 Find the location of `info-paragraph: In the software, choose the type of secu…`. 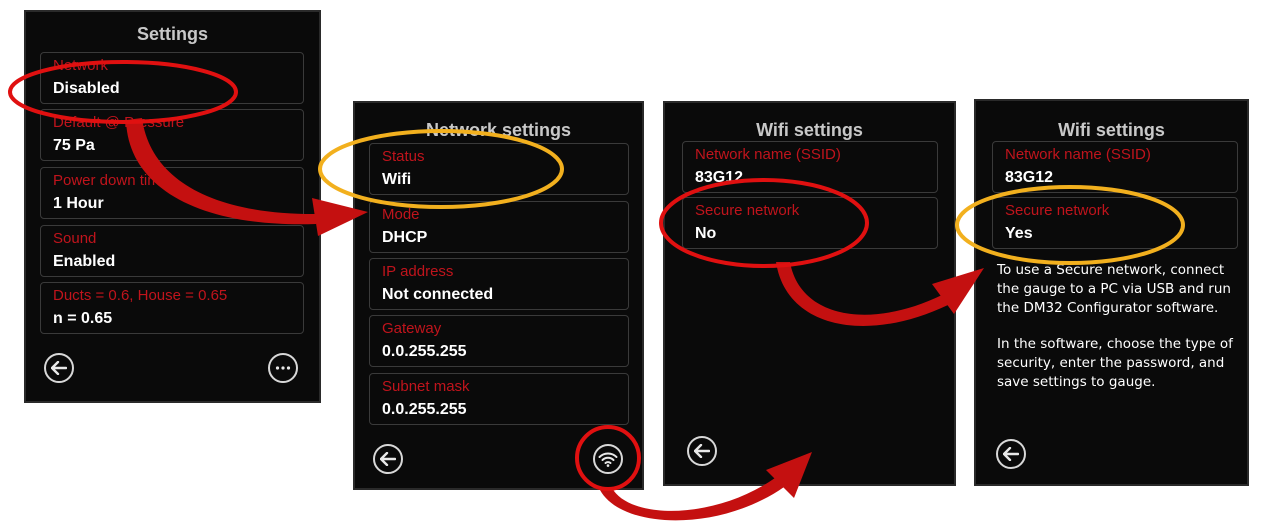

info-paragraph: In the software, choose the type of secu… is located at coordinates (1115, 363).